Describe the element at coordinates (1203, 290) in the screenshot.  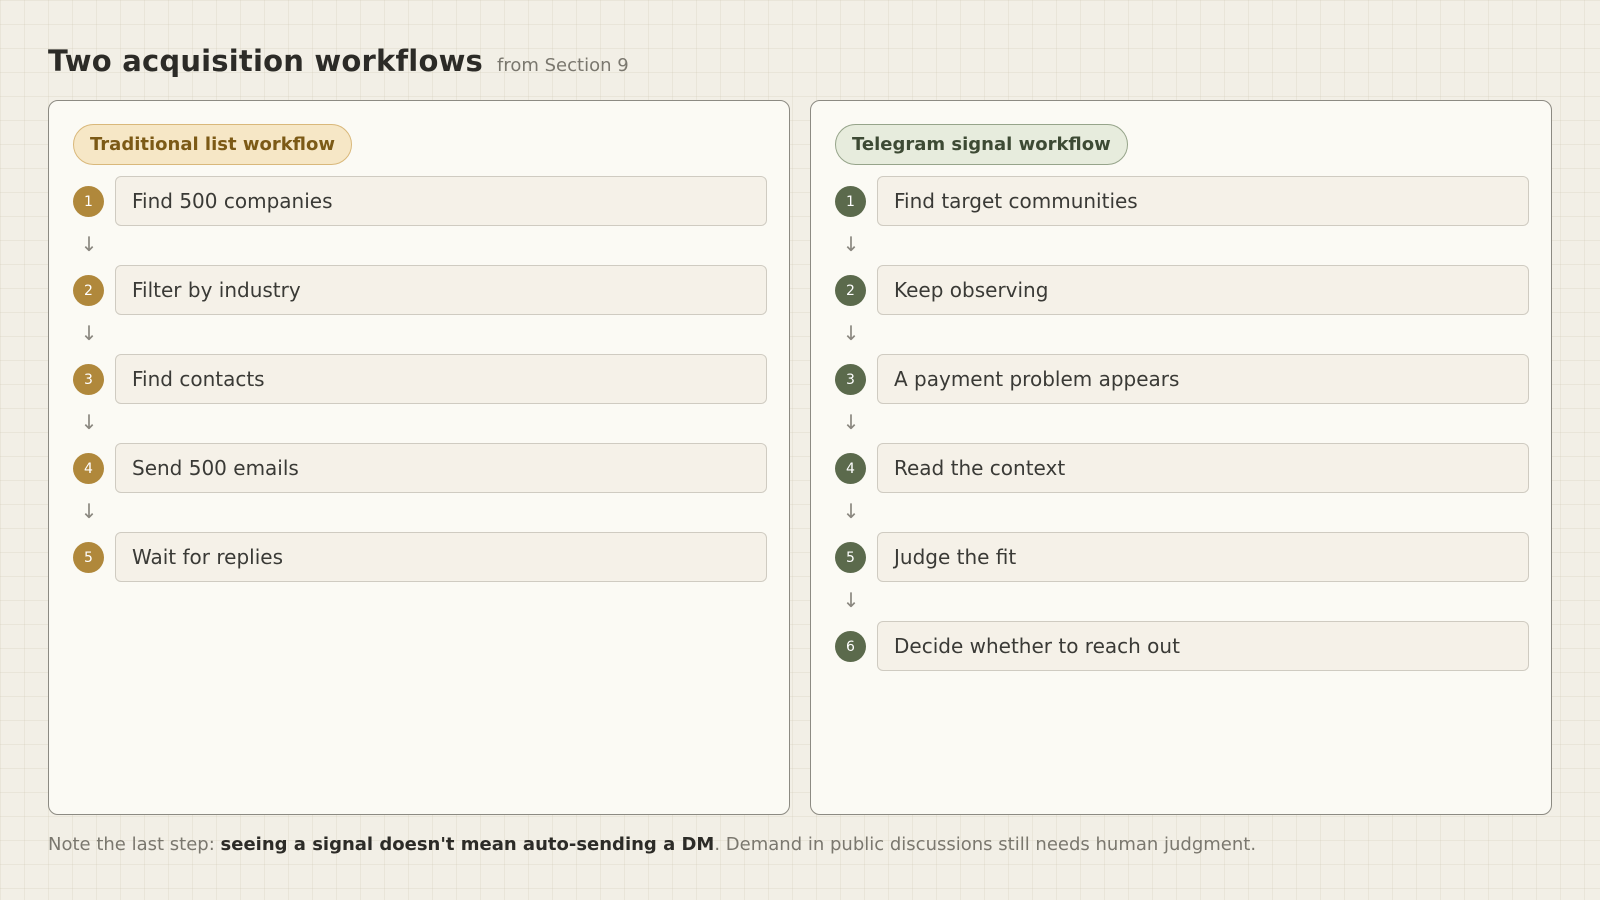
I see `step-box: Keep observing` at that location.